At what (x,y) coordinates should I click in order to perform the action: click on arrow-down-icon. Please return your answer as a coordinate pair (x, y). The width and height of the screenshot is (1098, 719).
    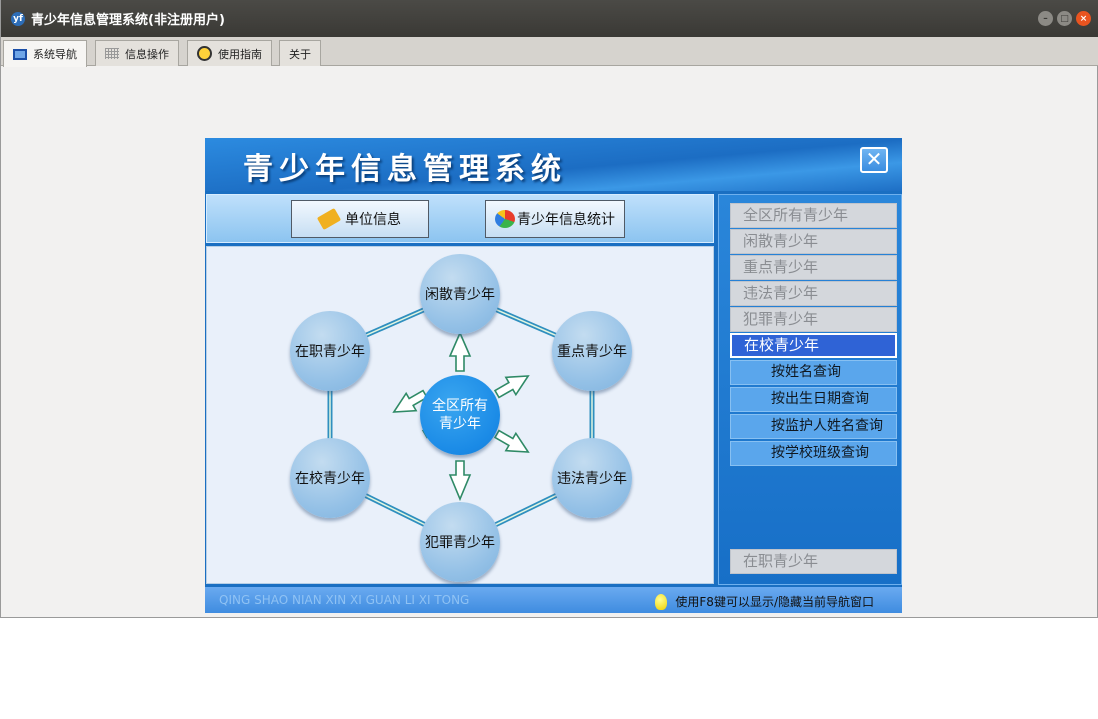
    Looking at the image, I should click on (460, 481).